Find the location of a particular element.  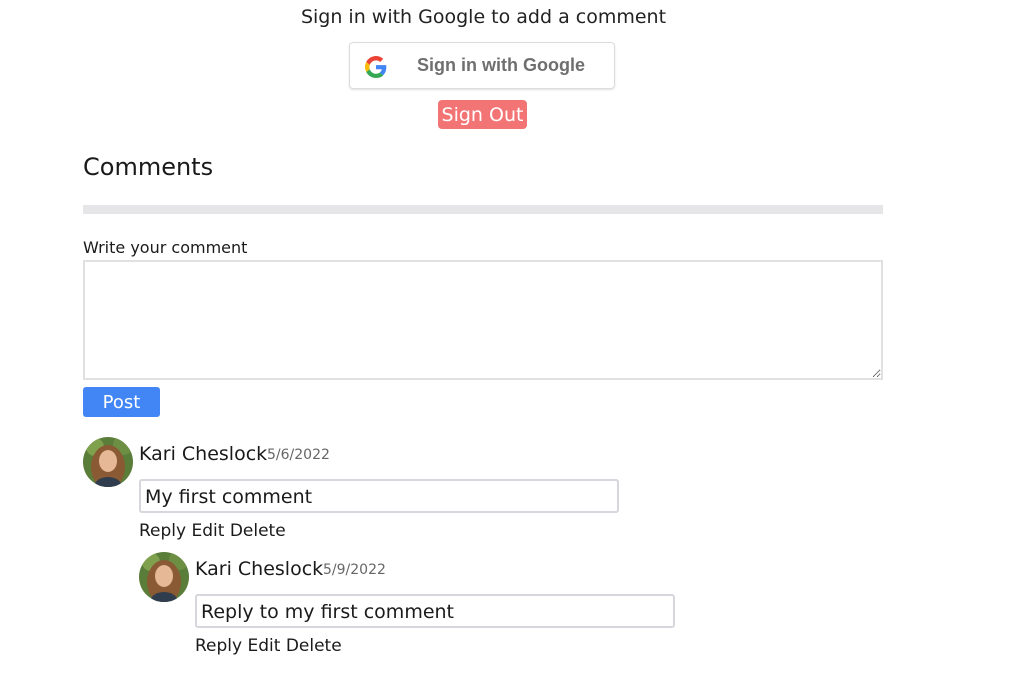

google-signin-label: Sign in with Google is located at coordinates (501, 65).